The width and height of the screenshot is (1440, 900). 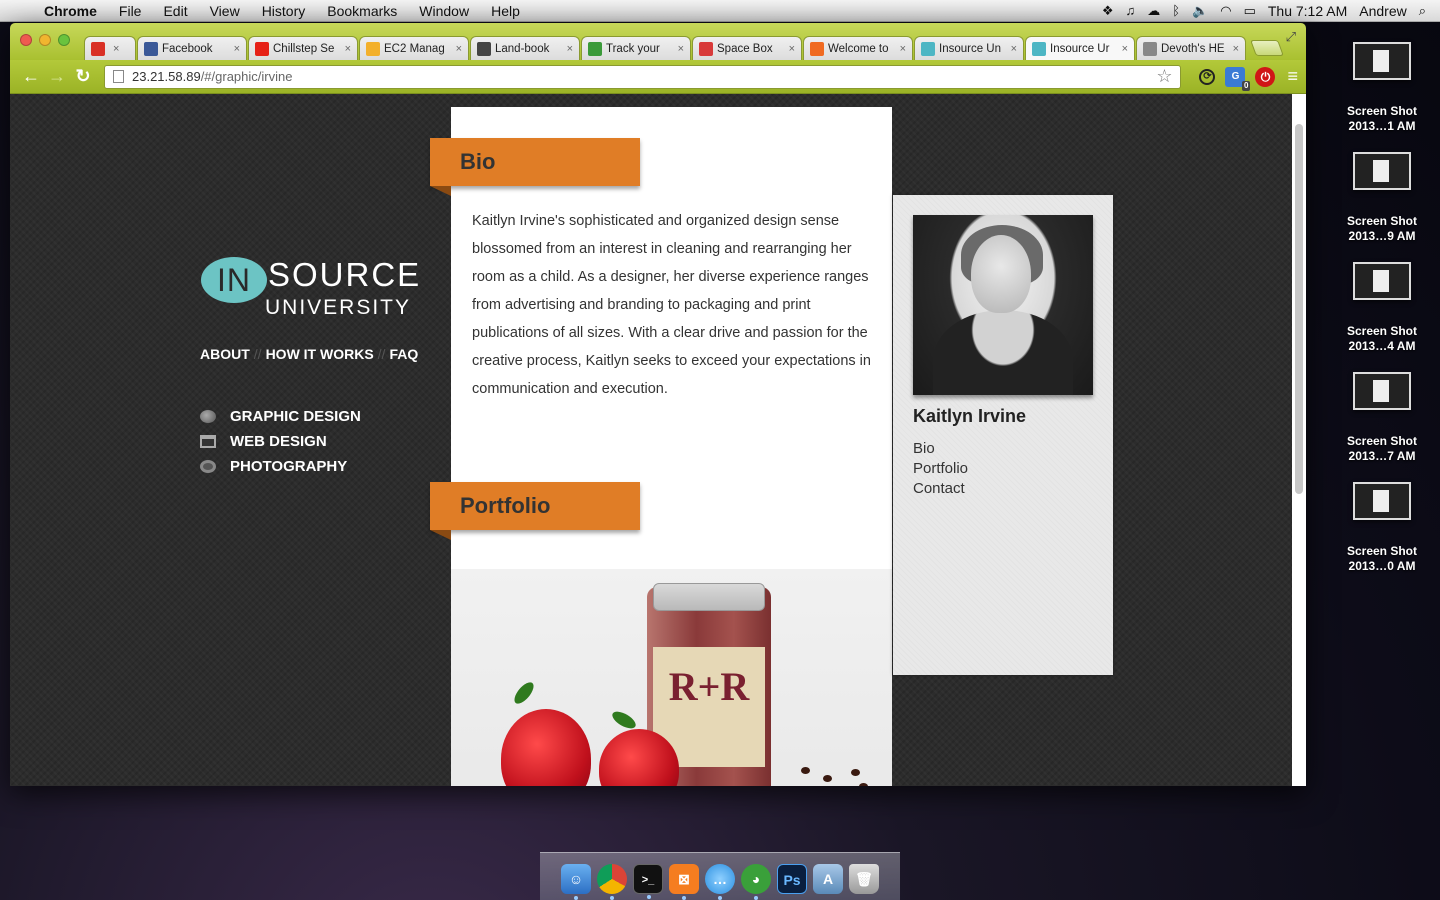 I want to click on category-graphic-design: GRAPHIC DESIGN, so click(x=280, y=416).